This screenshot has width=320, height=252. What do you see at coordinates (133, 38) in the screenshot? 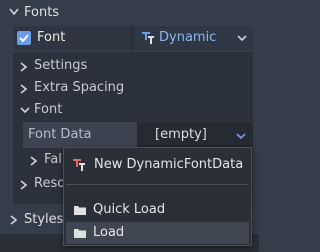
I see `font-property-row: Font Dynamic` at bounding box center [133, 38].